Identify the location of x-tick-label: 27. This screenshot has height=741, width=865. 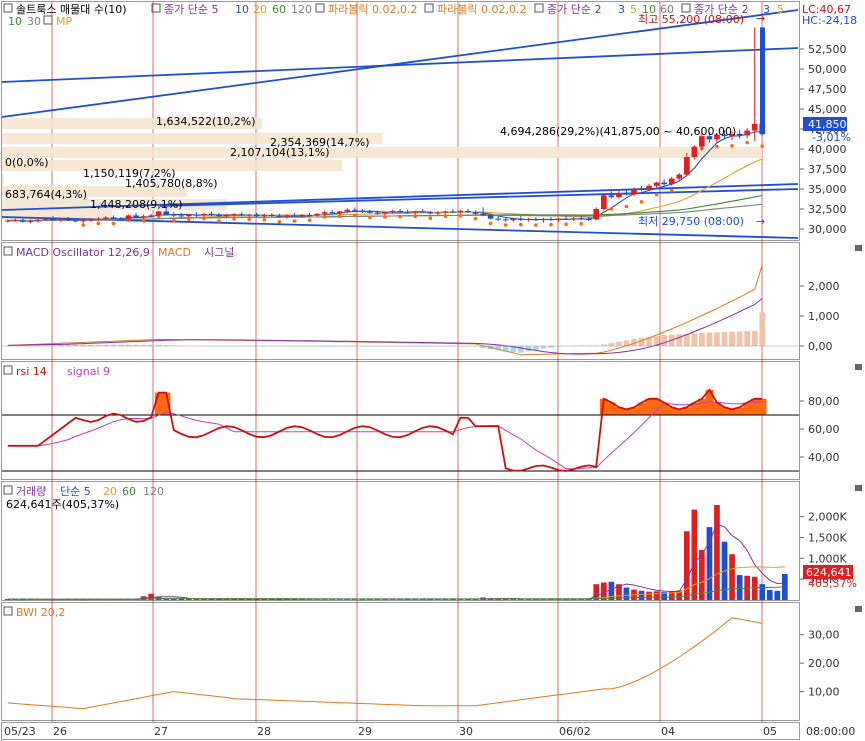
(161, 731).